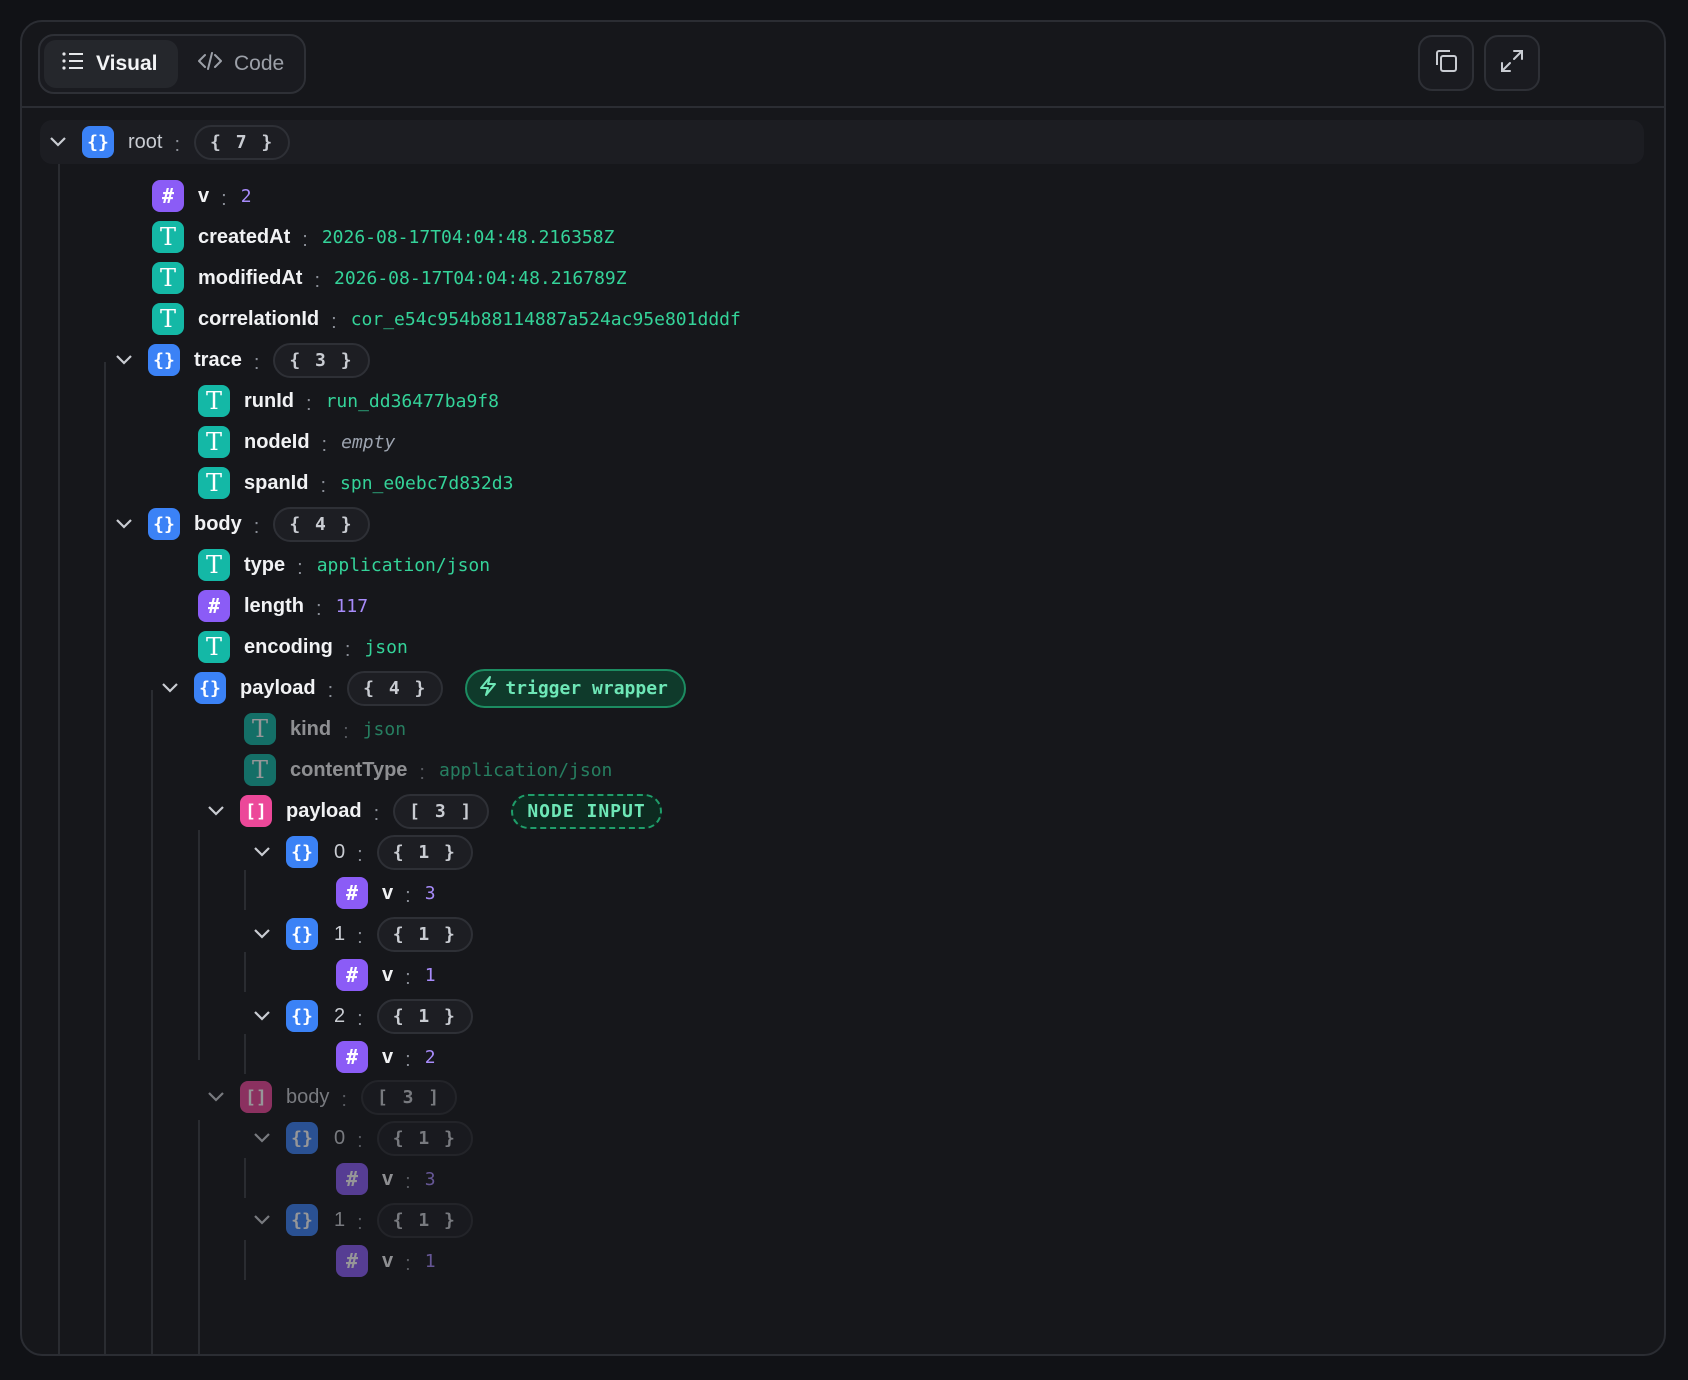 This screenshot has height=1380, width=1688. Describe the element at coordinates (843, 770) in the screenshot. I see `tree-row-contentType: T contentType : application/json` at that location.